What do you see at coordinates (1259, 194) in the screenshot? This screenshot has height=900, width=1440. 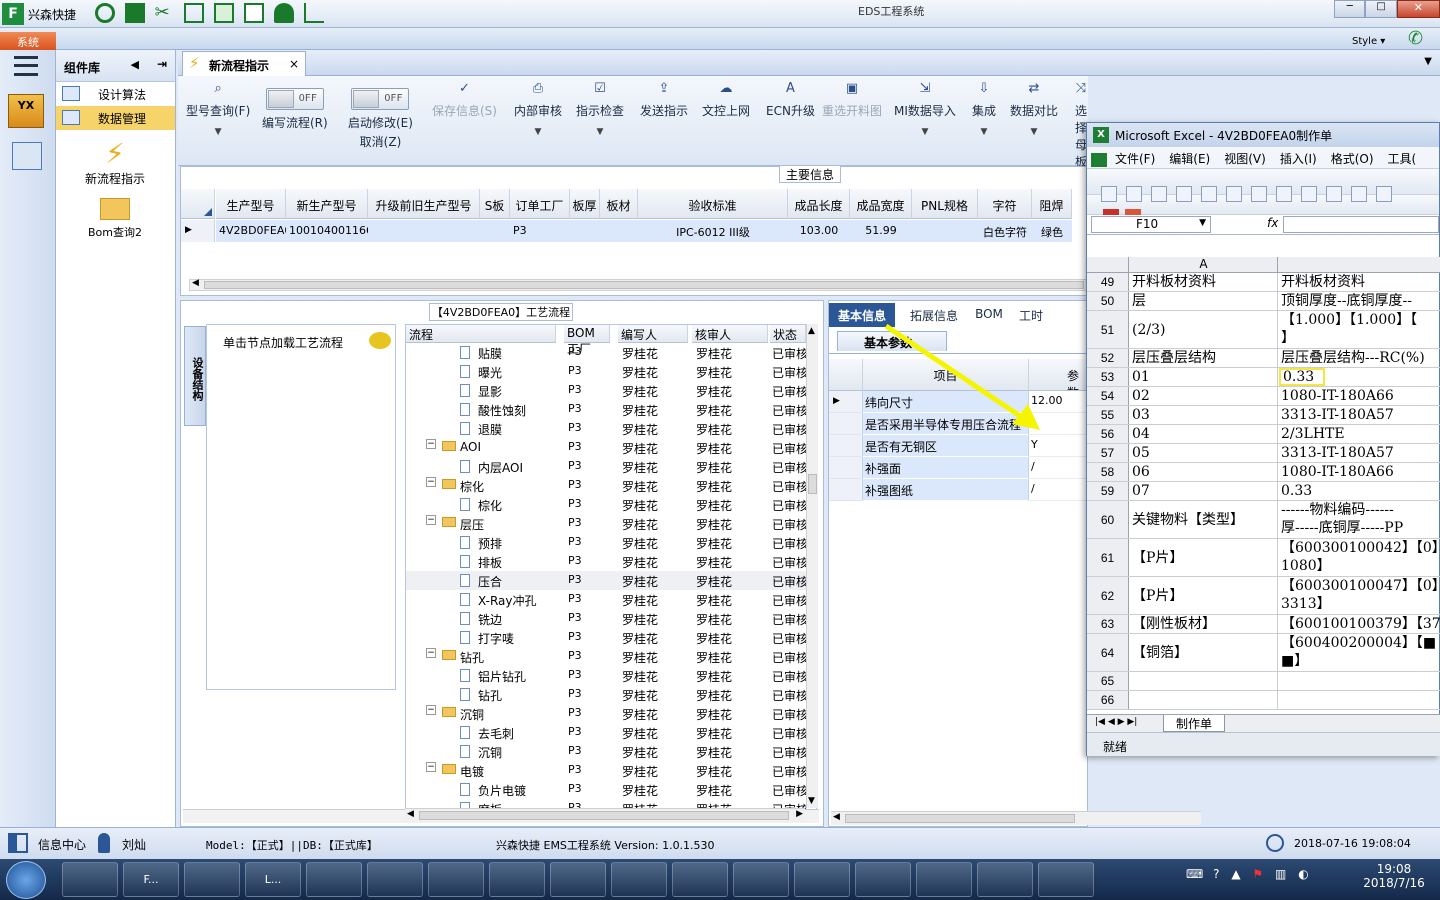 I see `spellcheck-icon` at bounding box center [1259, 194].